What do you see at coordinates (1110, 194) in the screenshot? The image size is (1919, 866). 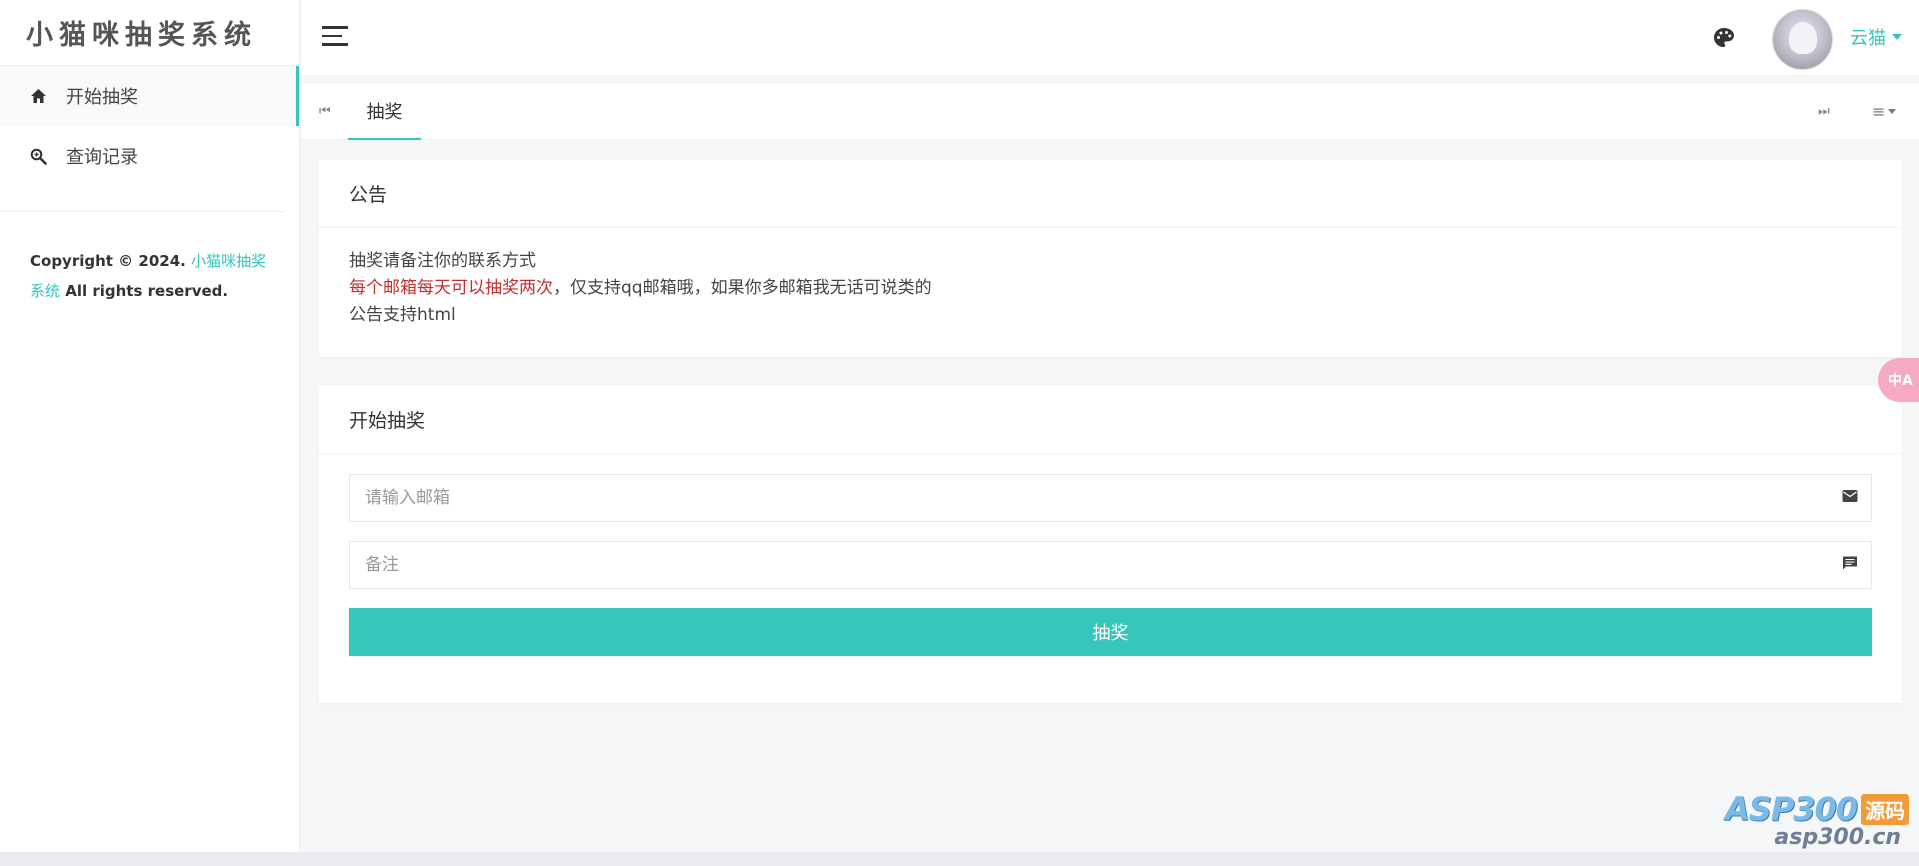 I see `notice-title: 公告` at bounding box center [1110, 194].